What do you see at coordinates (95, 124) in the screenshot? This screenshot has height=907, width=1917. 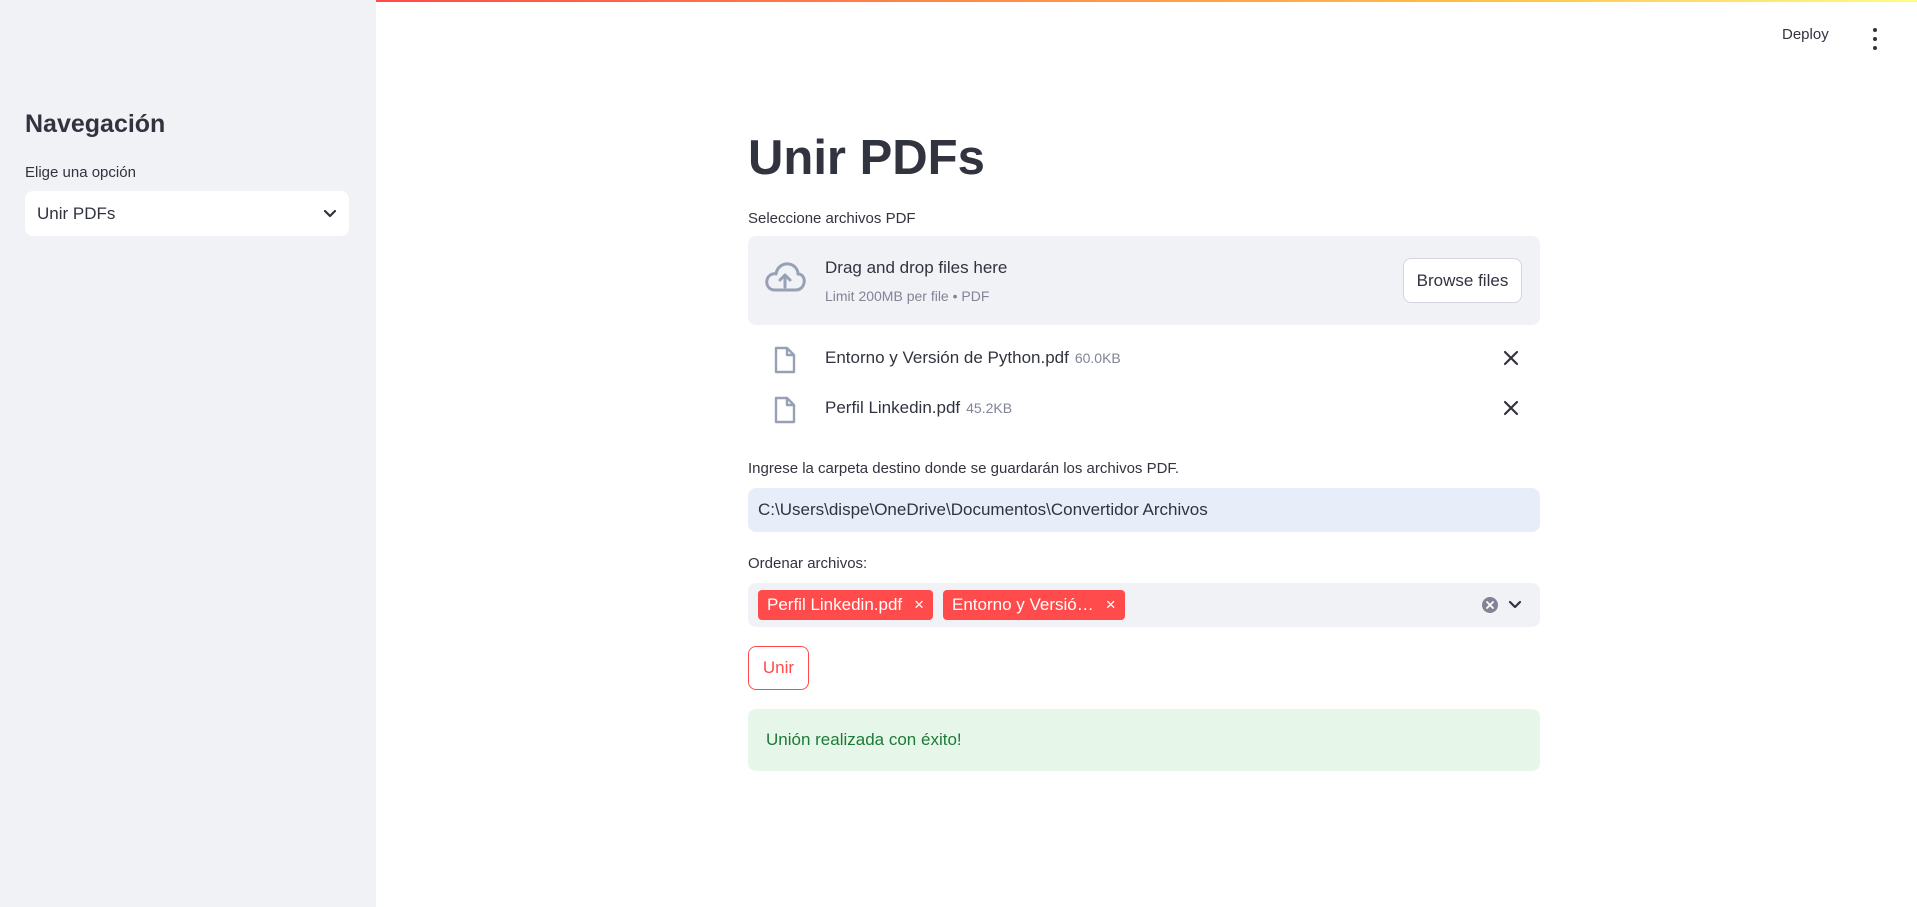 I see `sidebar-title: Navegación` at bounding box center [95, 124].